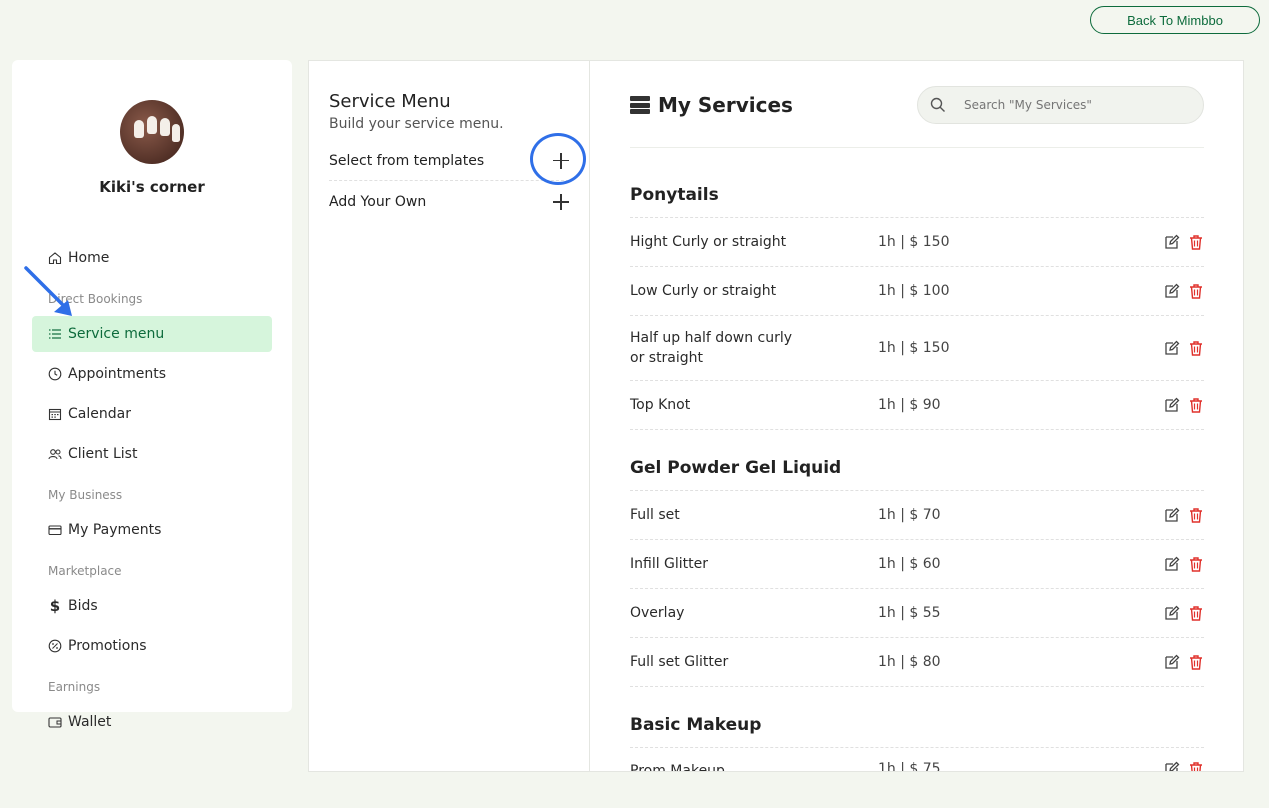 The width and height of the screenshot is (1269, 808). Describe the element at coordinates (1064, 105) in the screenshot. I see `search-input` at that location.